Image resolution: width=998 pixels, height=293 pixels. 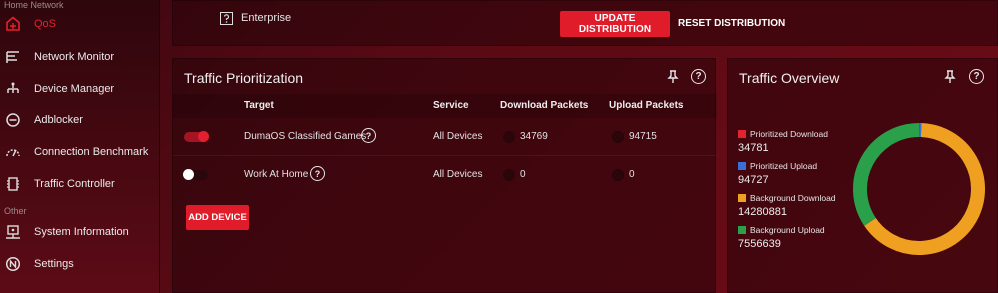 What do you see at coordinates (13, 89) in the screenshot?
I see `device-manager-icon` at bounding box center [13, 89].